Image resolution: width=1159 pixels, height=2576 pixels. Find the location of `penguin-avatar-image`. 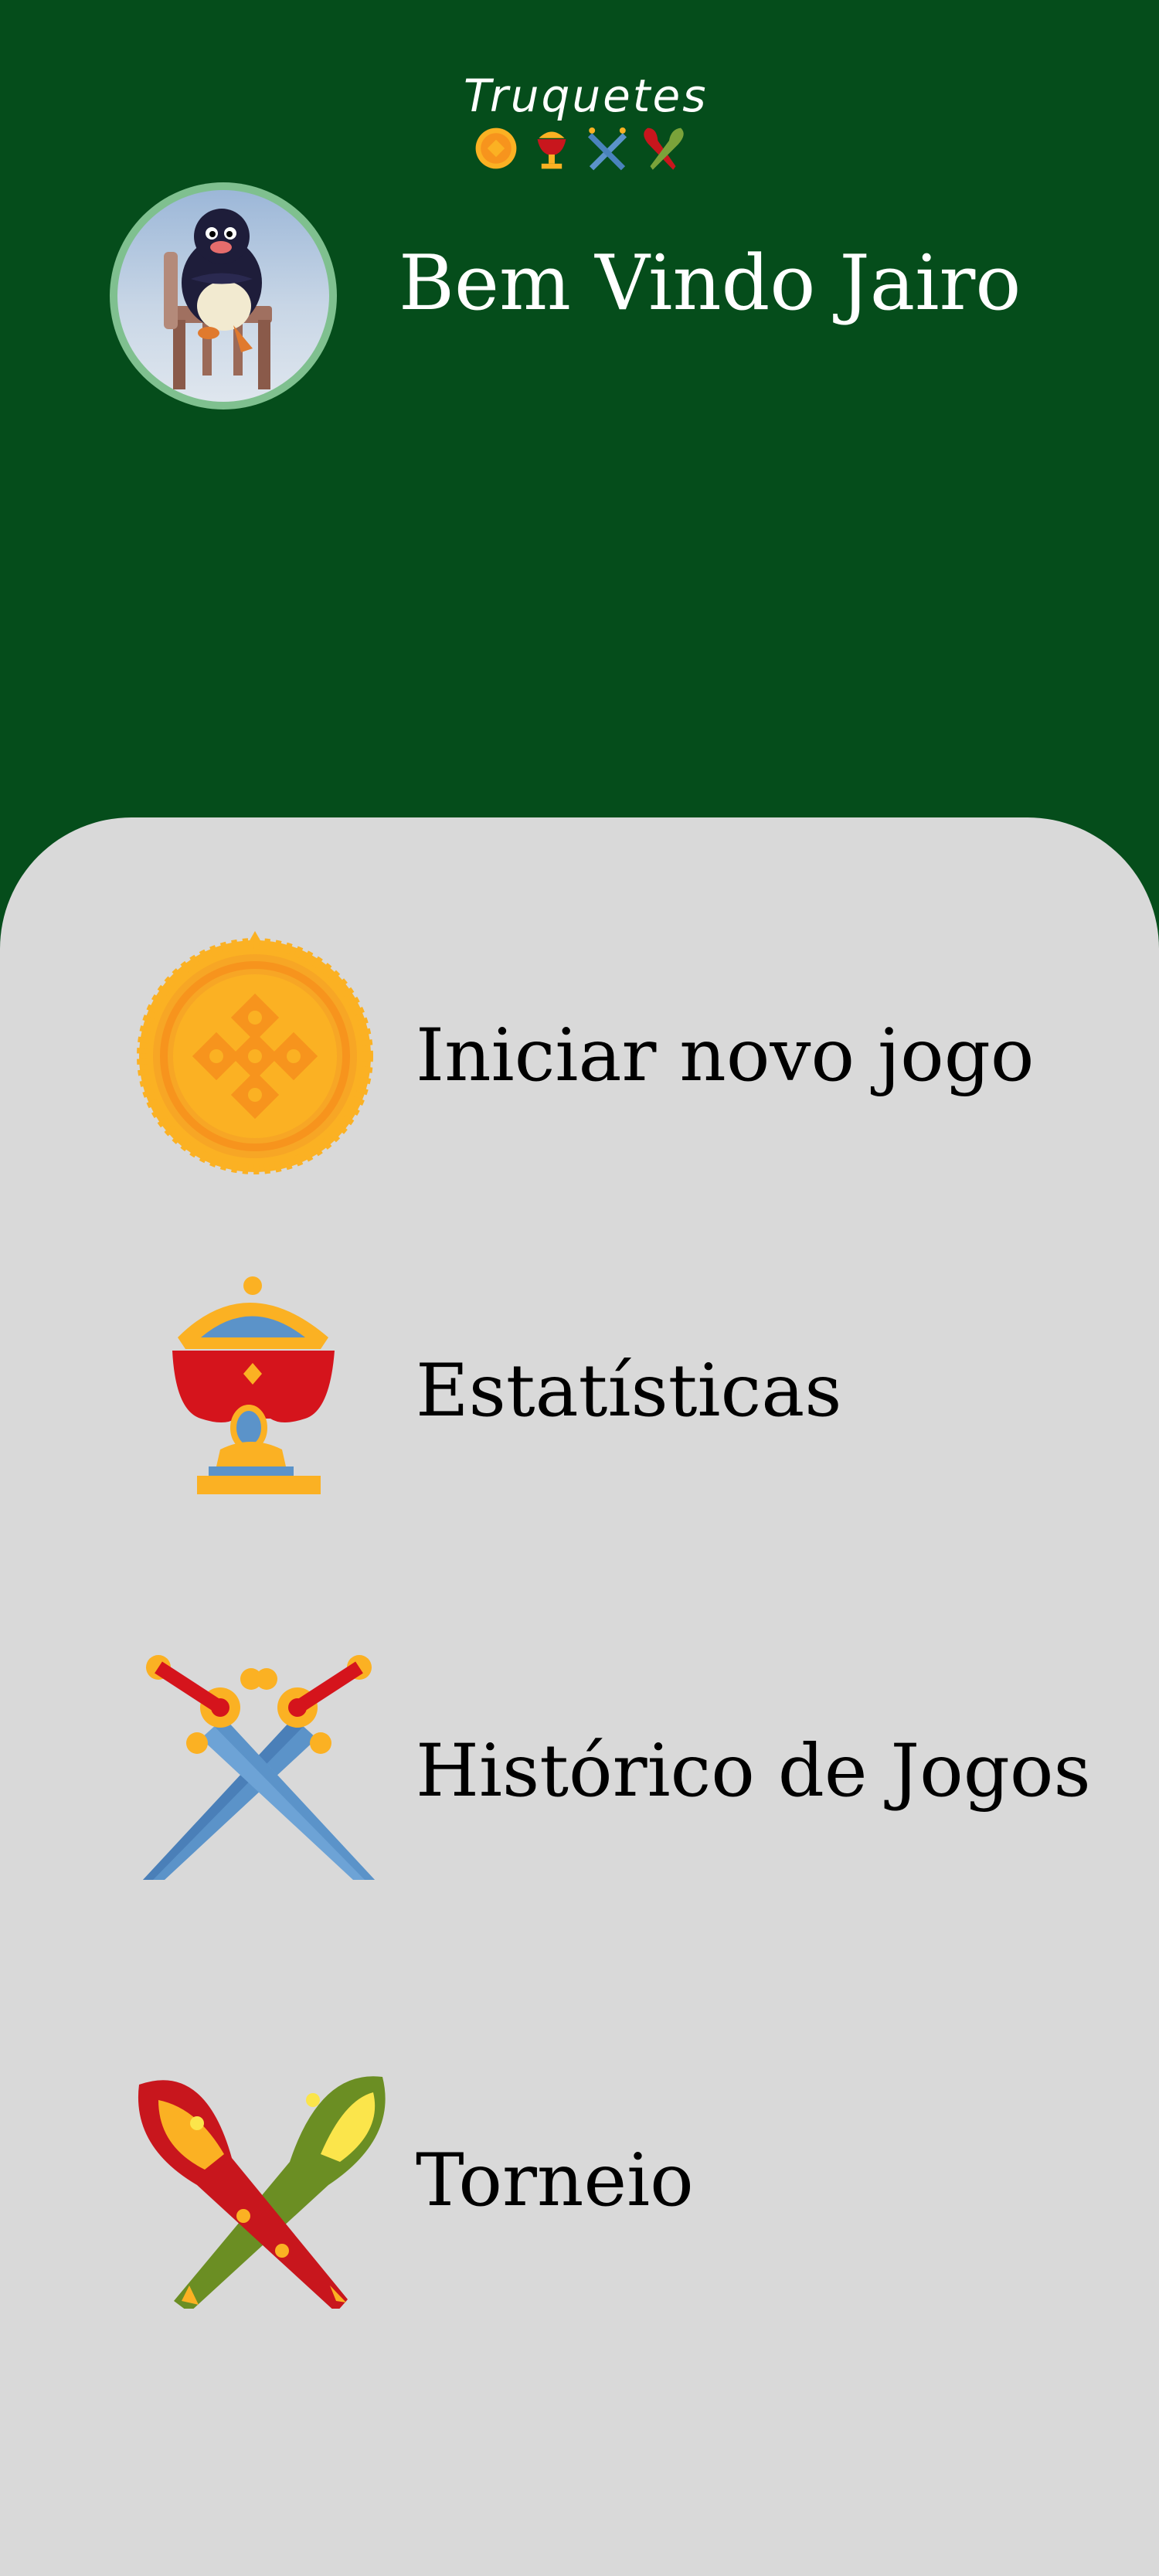

penguin-avatar-image is located at coordinates (218, 299).